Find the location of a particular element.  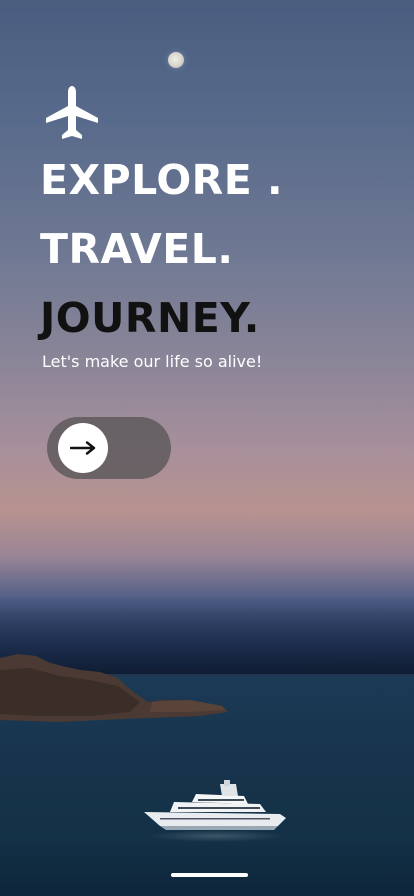

moon is located at coordinates (176, 60).